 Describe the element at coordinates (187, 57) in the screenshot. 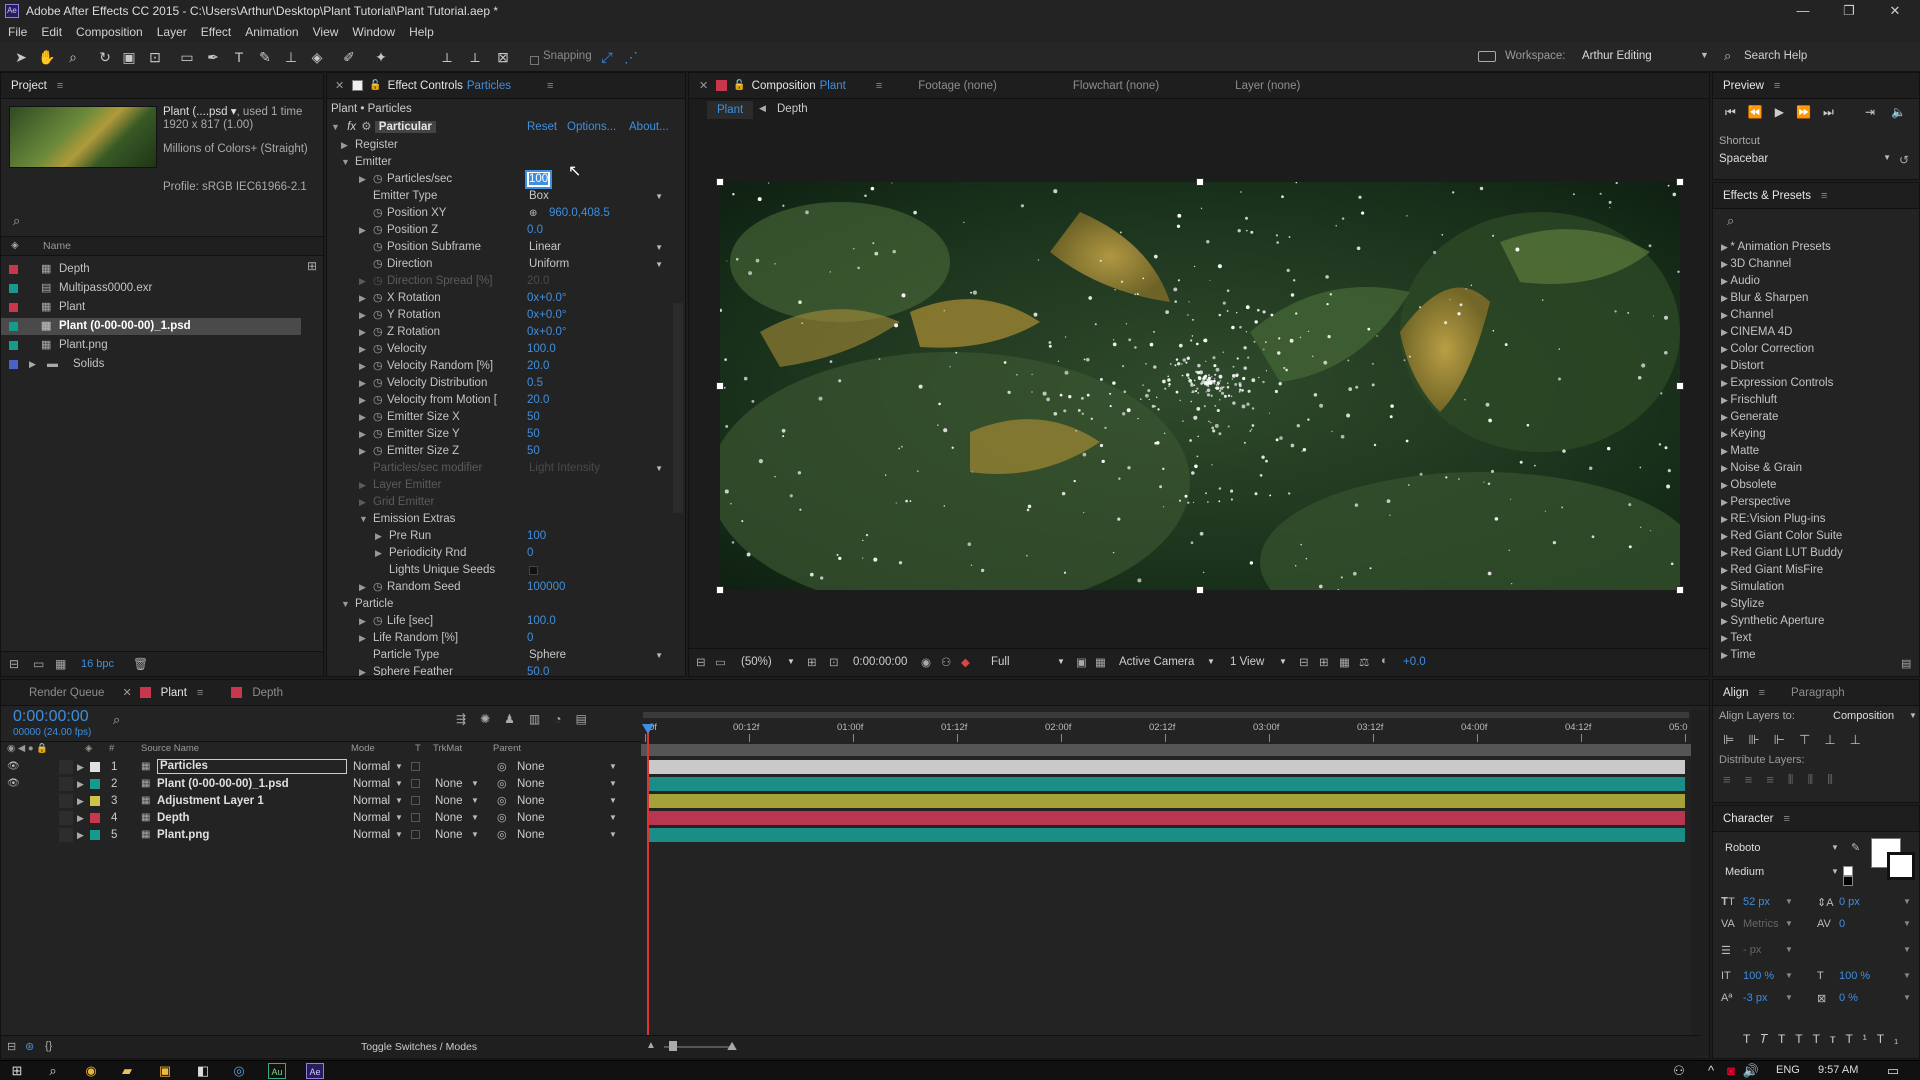

I see `rectangle-tool-icon: ▭` at that location.